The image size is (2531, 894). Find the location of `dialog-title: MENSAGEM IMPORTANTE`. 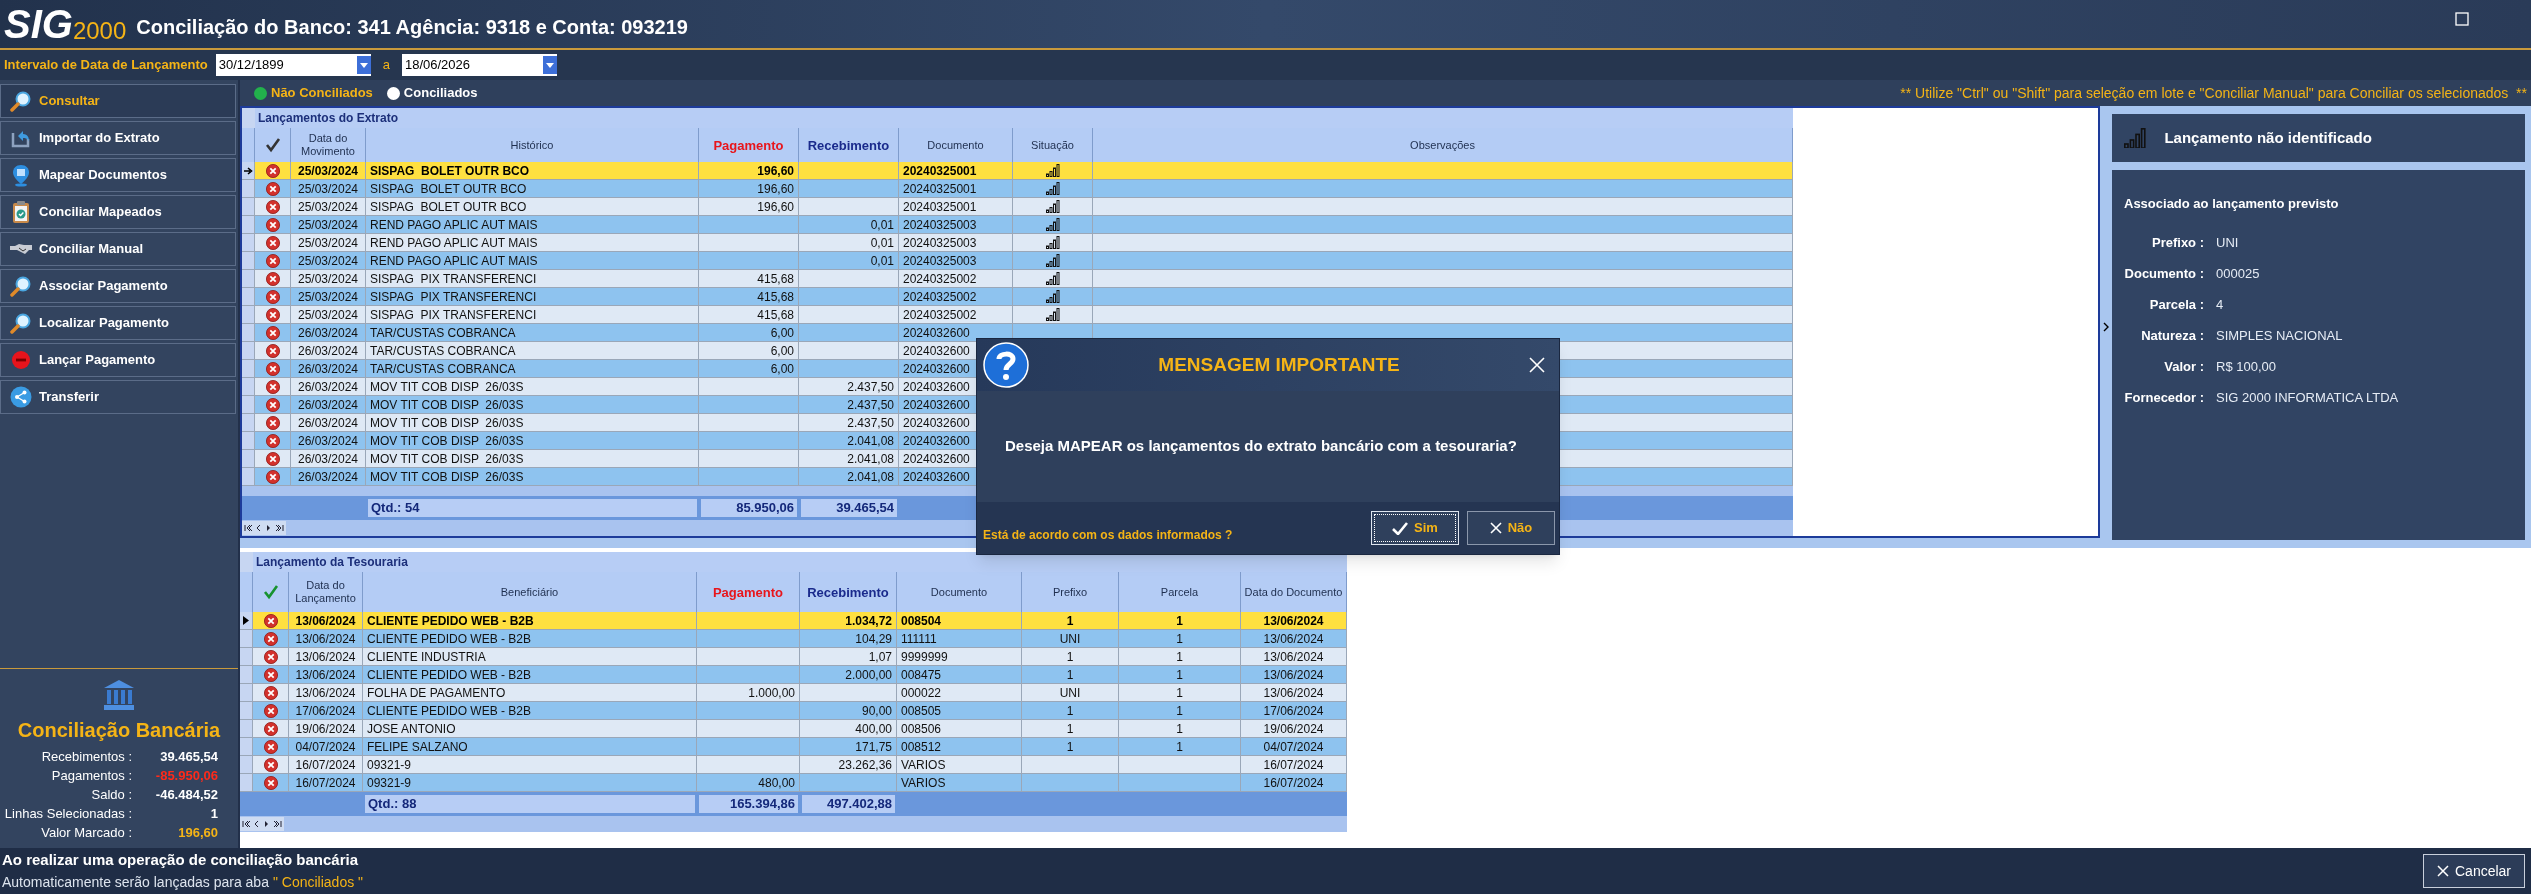

dialog-title: MENSAGEM IMPORTANTE is located at coordinates (1279, 364).